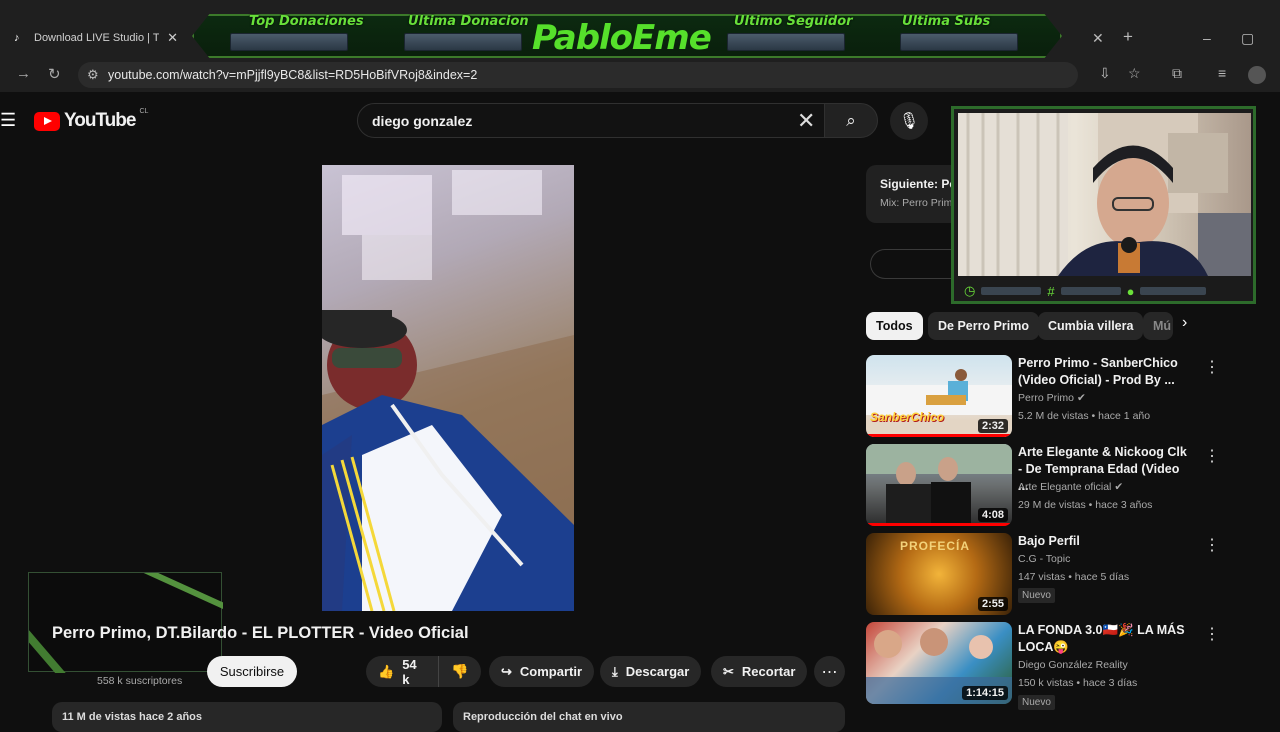  I want to click on forward-icon: →, so click(23, 73).